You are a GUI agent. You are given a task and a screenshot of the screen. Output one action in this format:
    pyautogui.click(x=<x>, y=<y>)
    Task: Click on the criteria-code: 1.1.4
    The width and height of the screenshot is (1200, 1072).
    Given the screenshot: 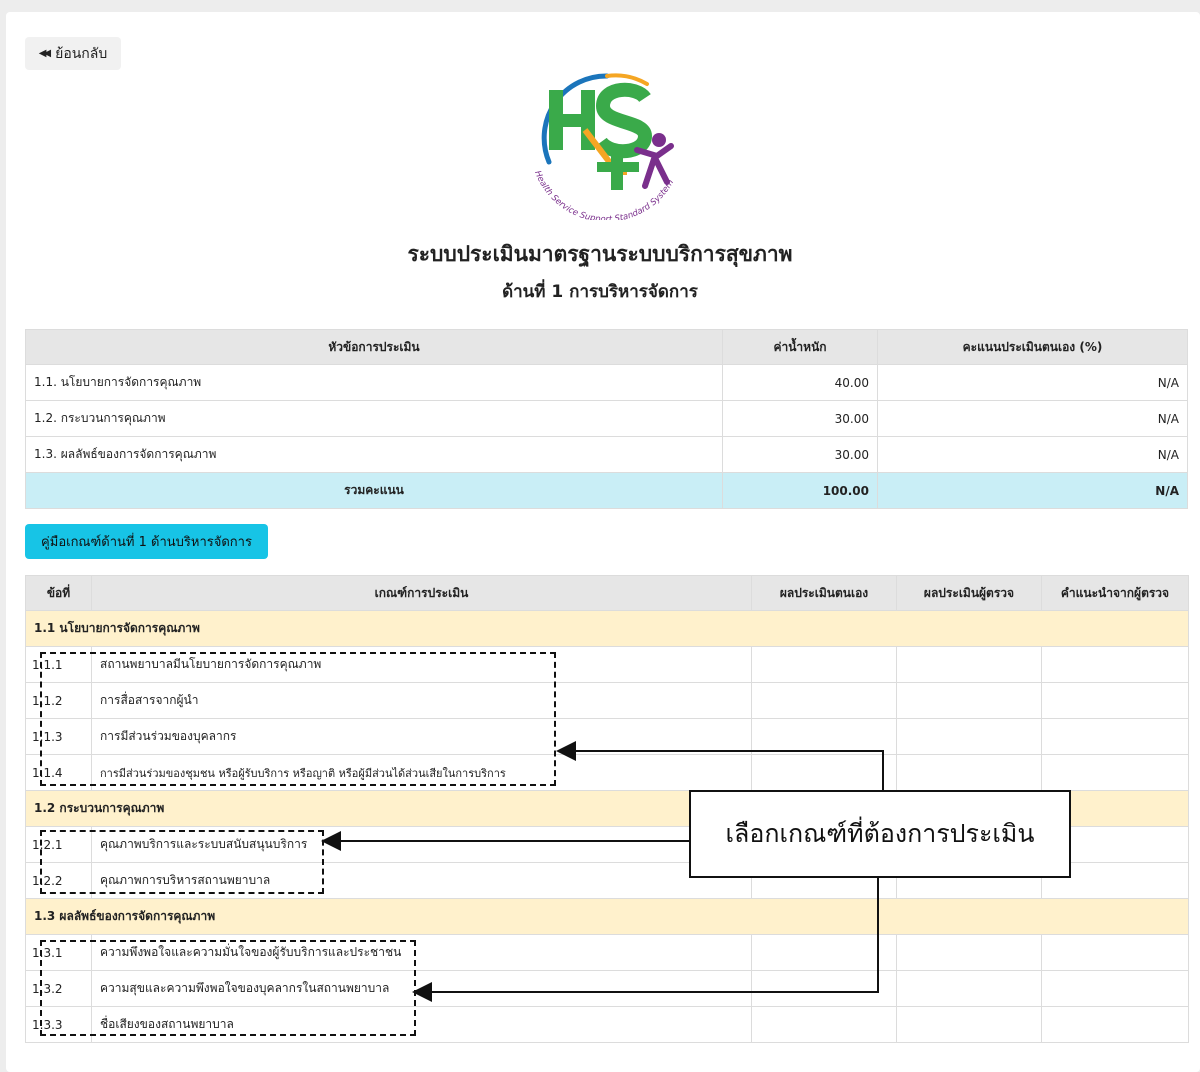 What is the action you would take?
    pyautogui.click(x=58, y=772)
    